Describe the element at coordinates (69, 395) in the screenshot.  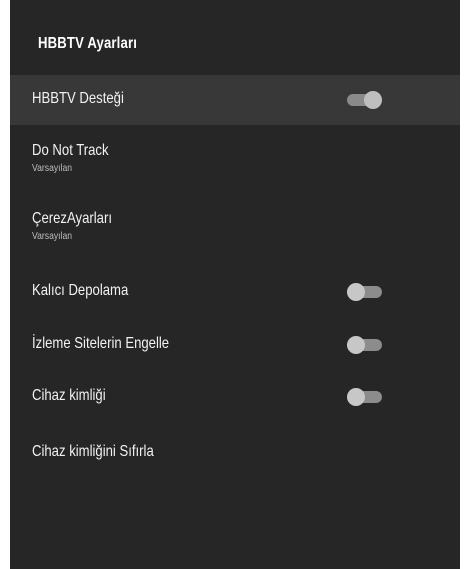
I see `setting-label: Cihaz kimliği` at that location.